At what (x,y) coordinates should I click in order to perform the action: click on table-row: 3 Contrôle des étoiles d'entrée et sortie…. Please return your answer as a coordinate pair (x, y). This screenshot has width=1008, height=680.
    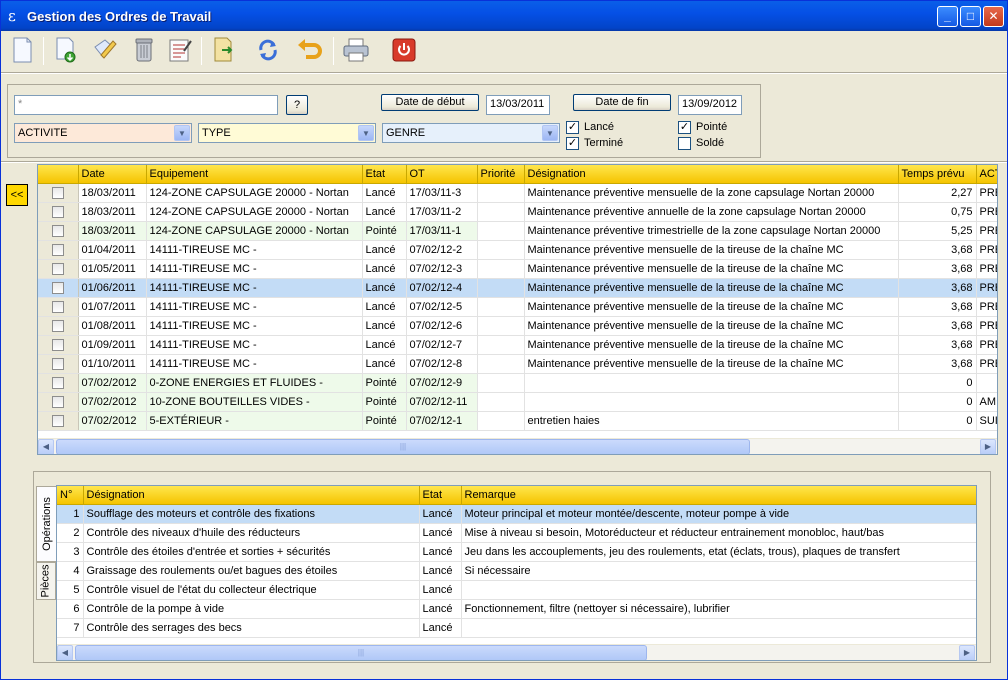
    Looking at the image, I should click on (516, 552).